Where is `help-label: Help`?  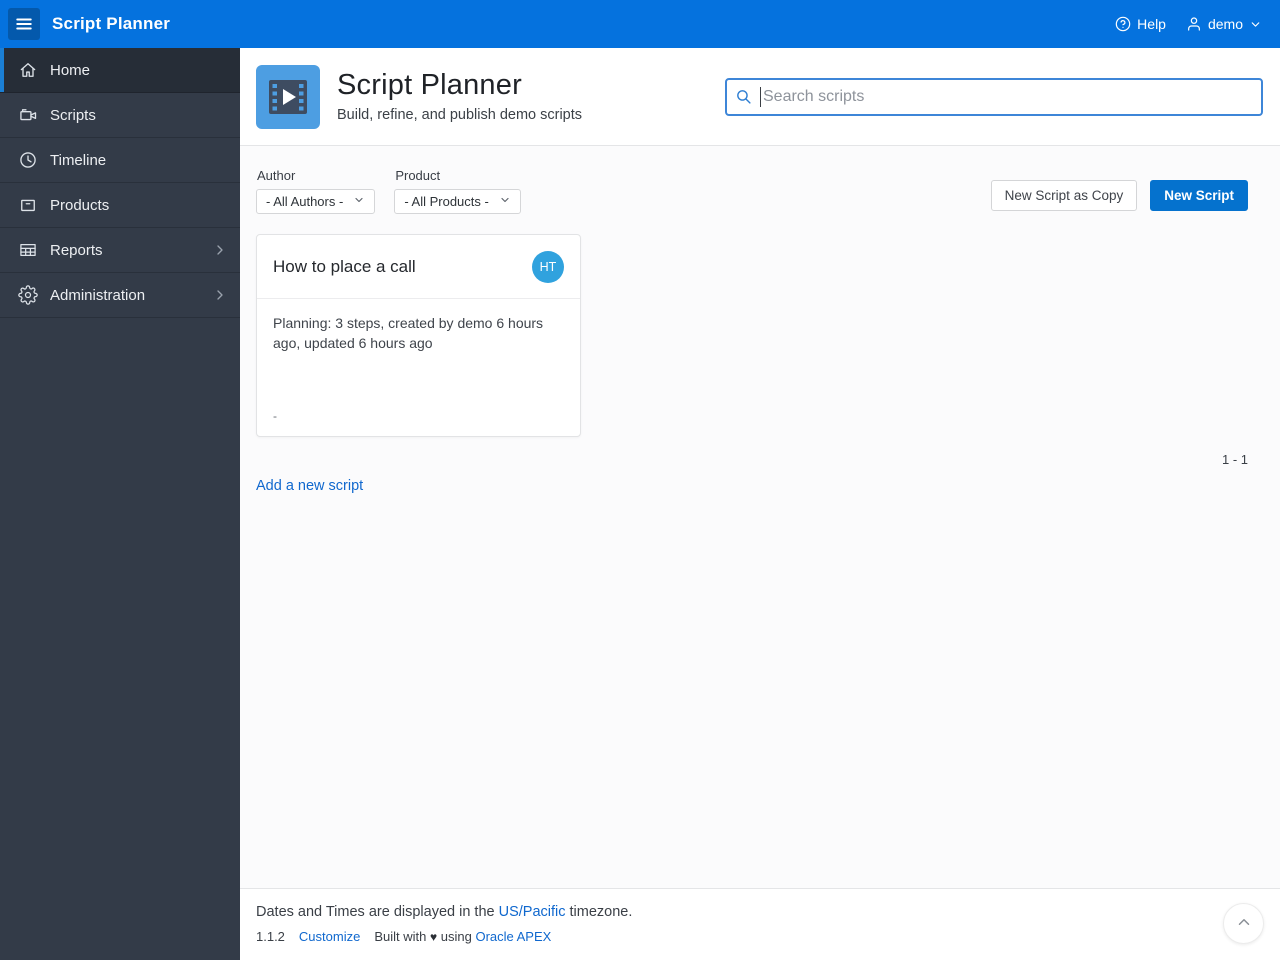 help-label: Help is located at coordinates (1151, 24).